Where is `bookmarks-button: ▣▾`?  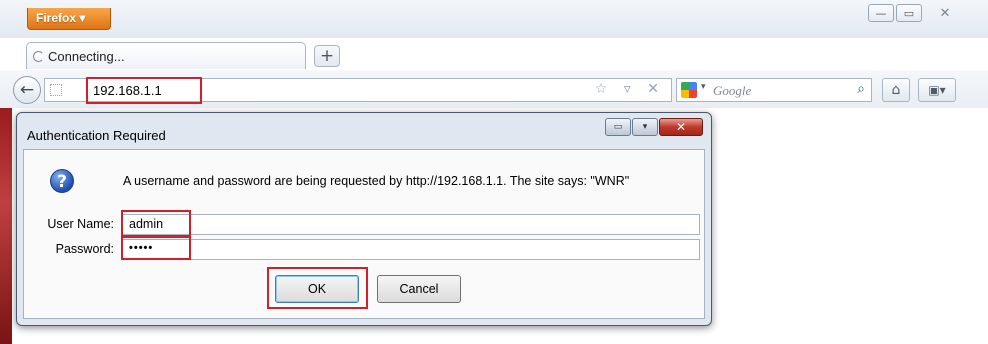
bookmarks-button: ▣▾ is located at coordinates (937, 90).